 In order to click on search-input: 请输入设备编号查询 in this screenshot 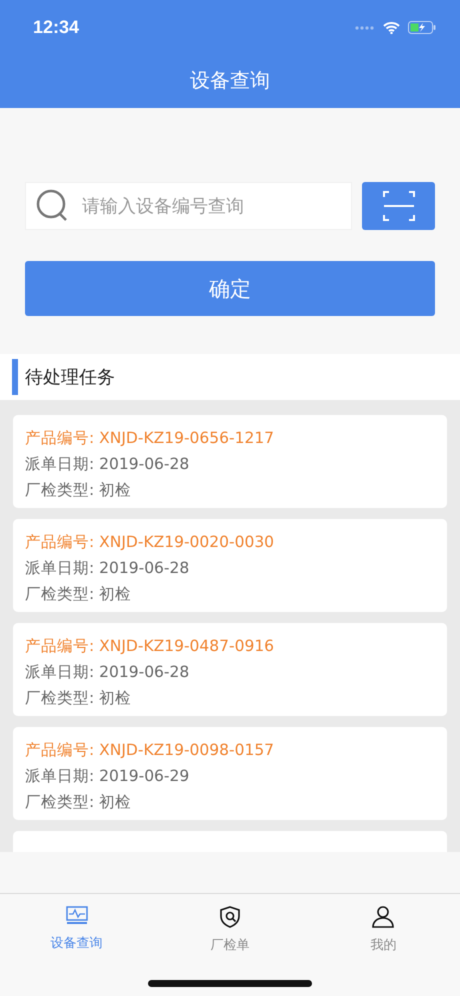, I will do `click(210, 206)`.